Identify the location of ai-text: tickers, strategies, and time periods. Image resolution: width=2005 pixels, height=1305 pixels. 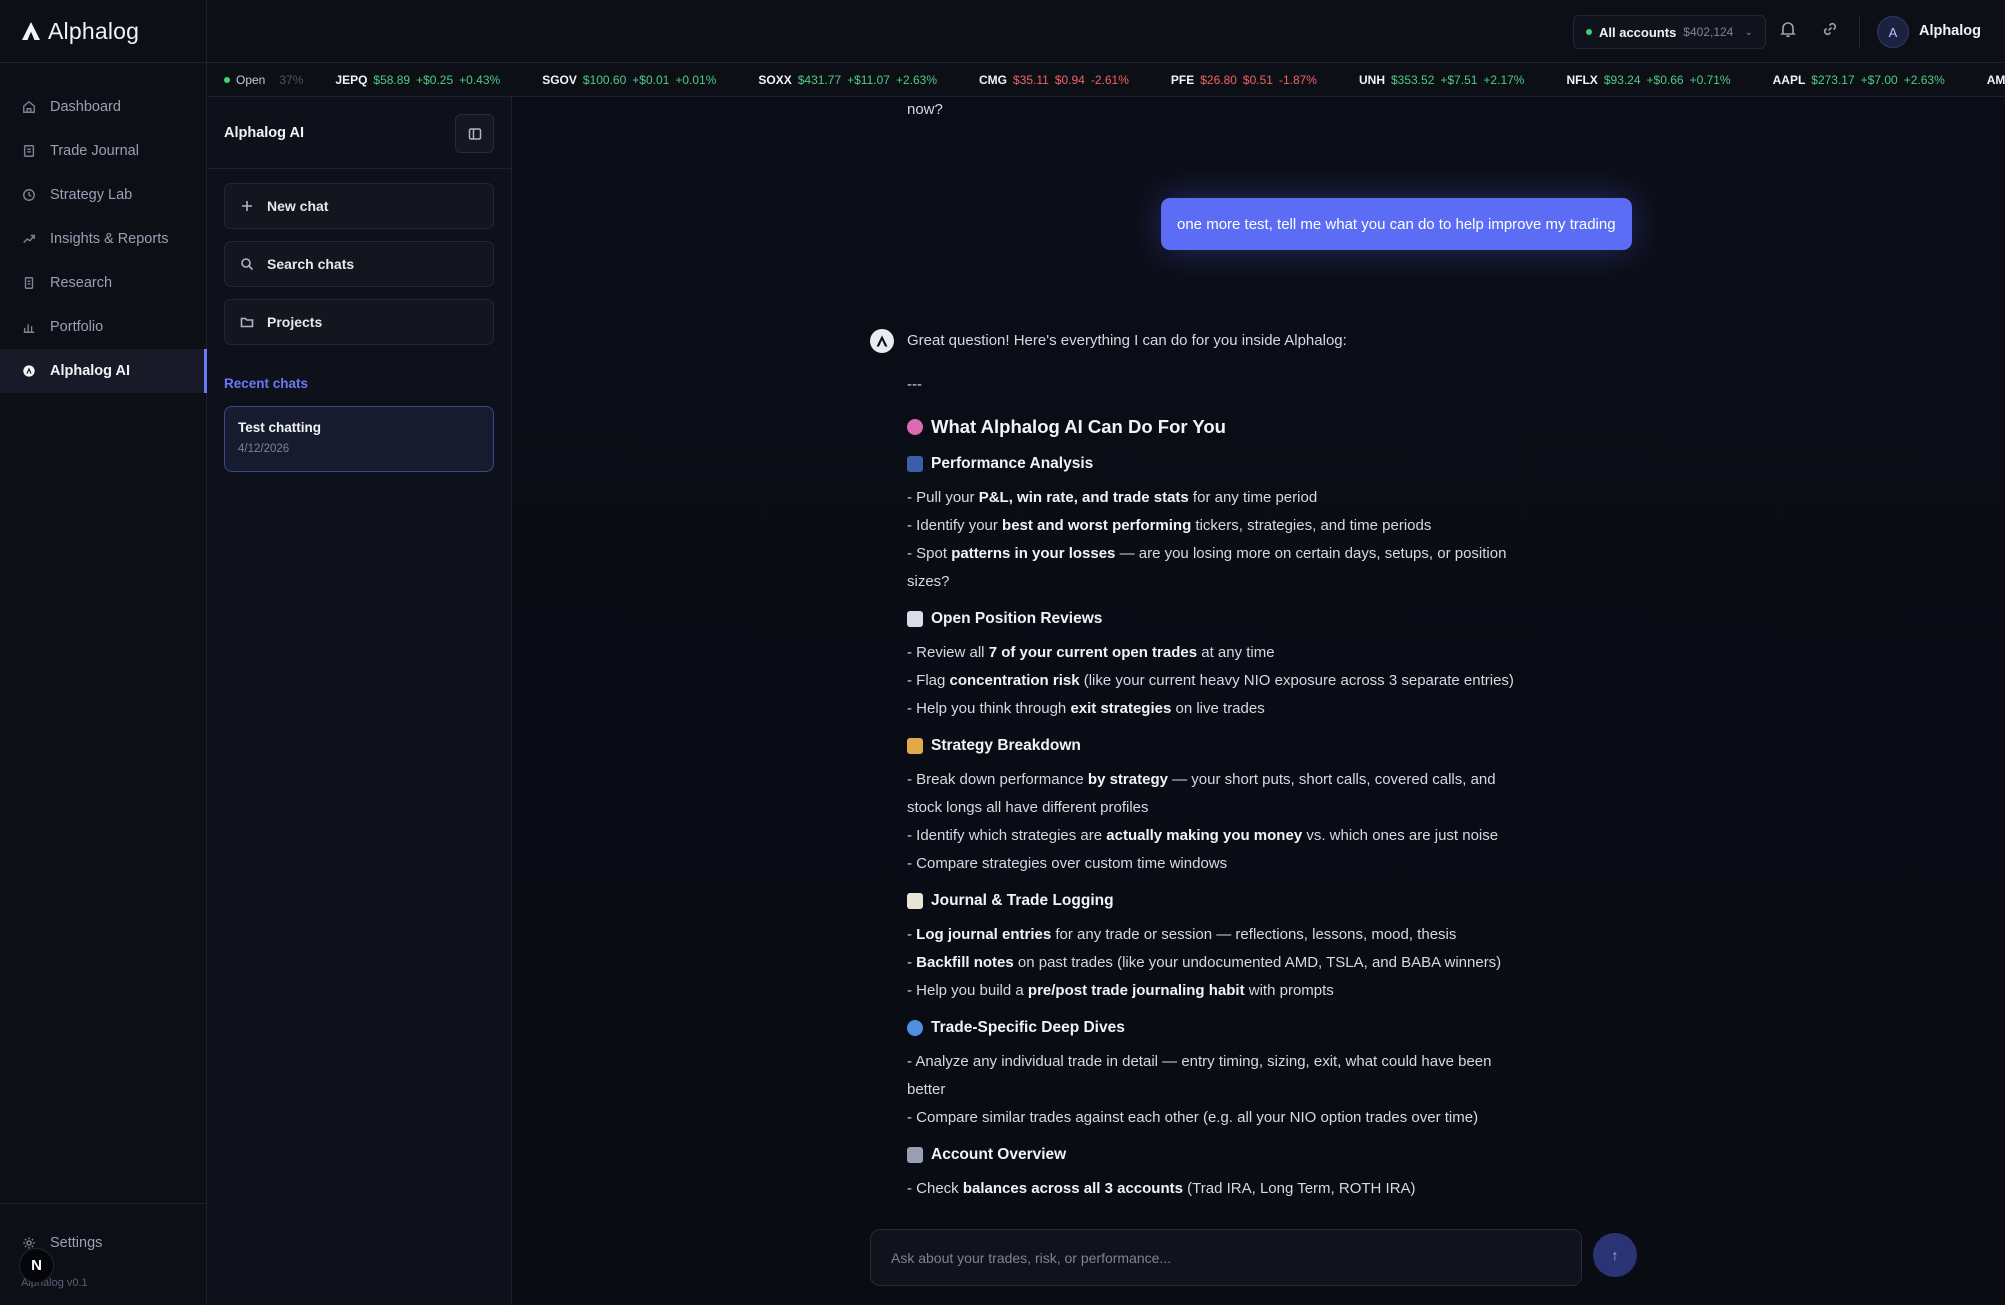
(1311, 525).